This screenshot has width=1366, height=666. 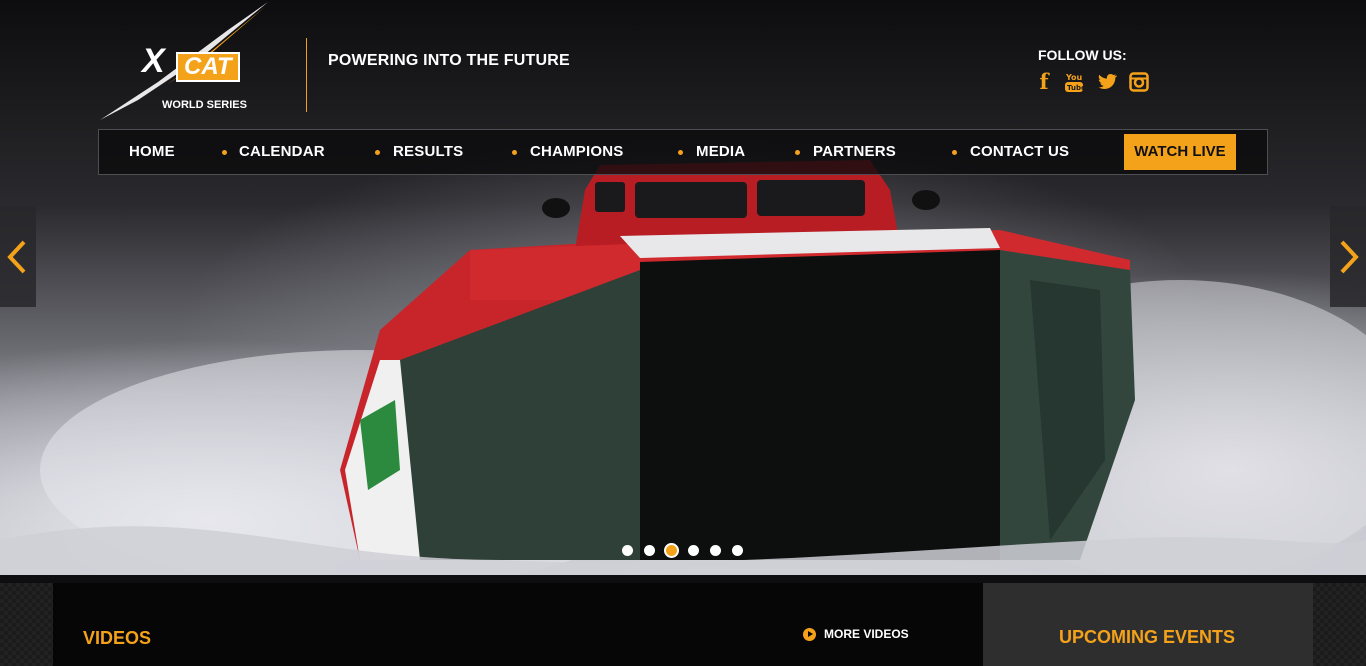 What do you see at coordinates (518, 624) in the screenshot?
I see `videos-section: VIDEOS MORE VIDEOS` at bounding box center [518, 624].